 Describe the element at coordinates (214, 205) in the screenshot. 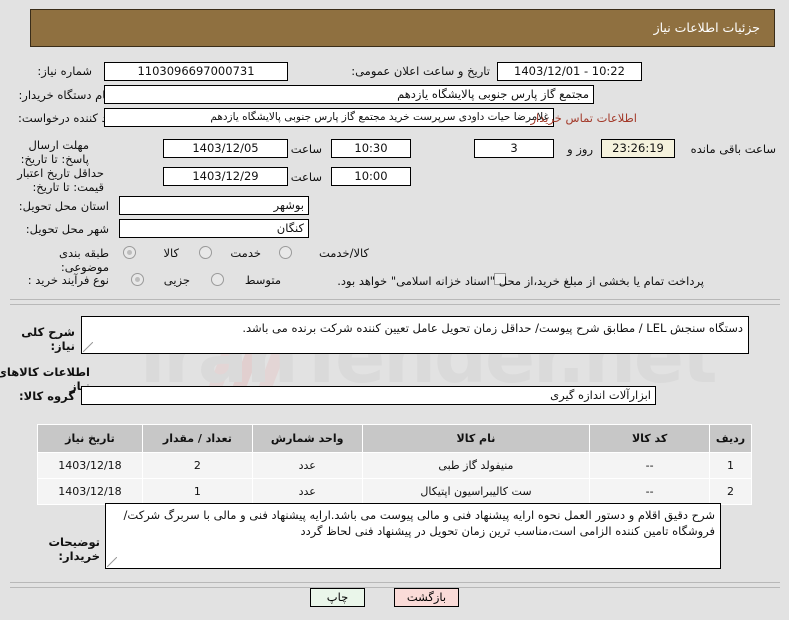

I see `province-value: بوشهر` at that location.